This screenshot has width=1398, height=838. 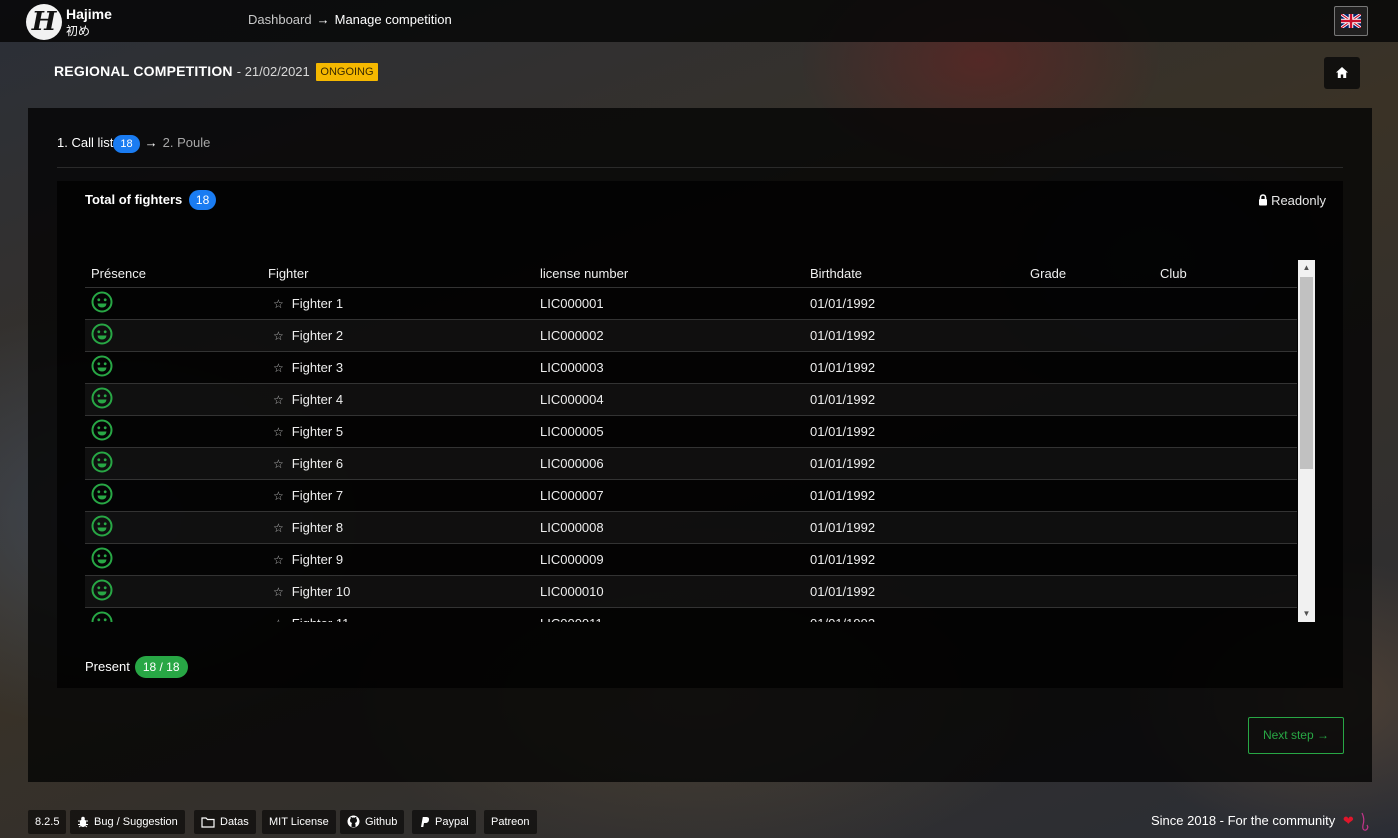 I want to click on column-header-club: Club, so click(x=1225, y=274).